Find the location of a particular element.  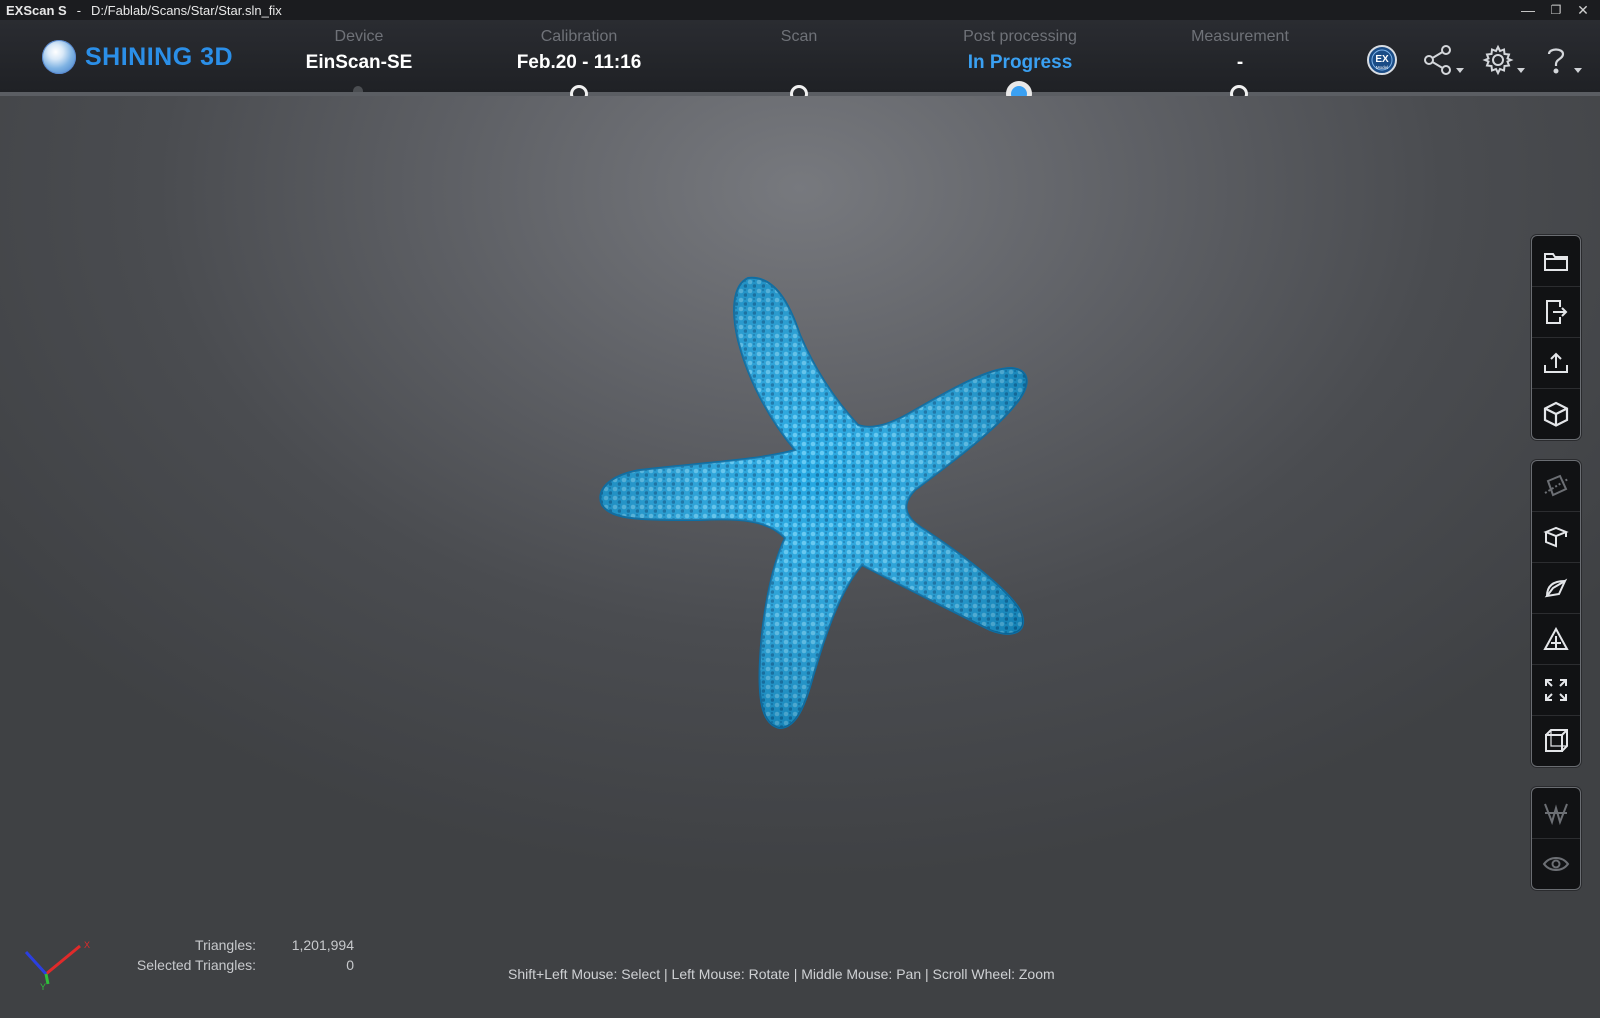

help-dropdown-icon is located at coordinates (1578, 70).